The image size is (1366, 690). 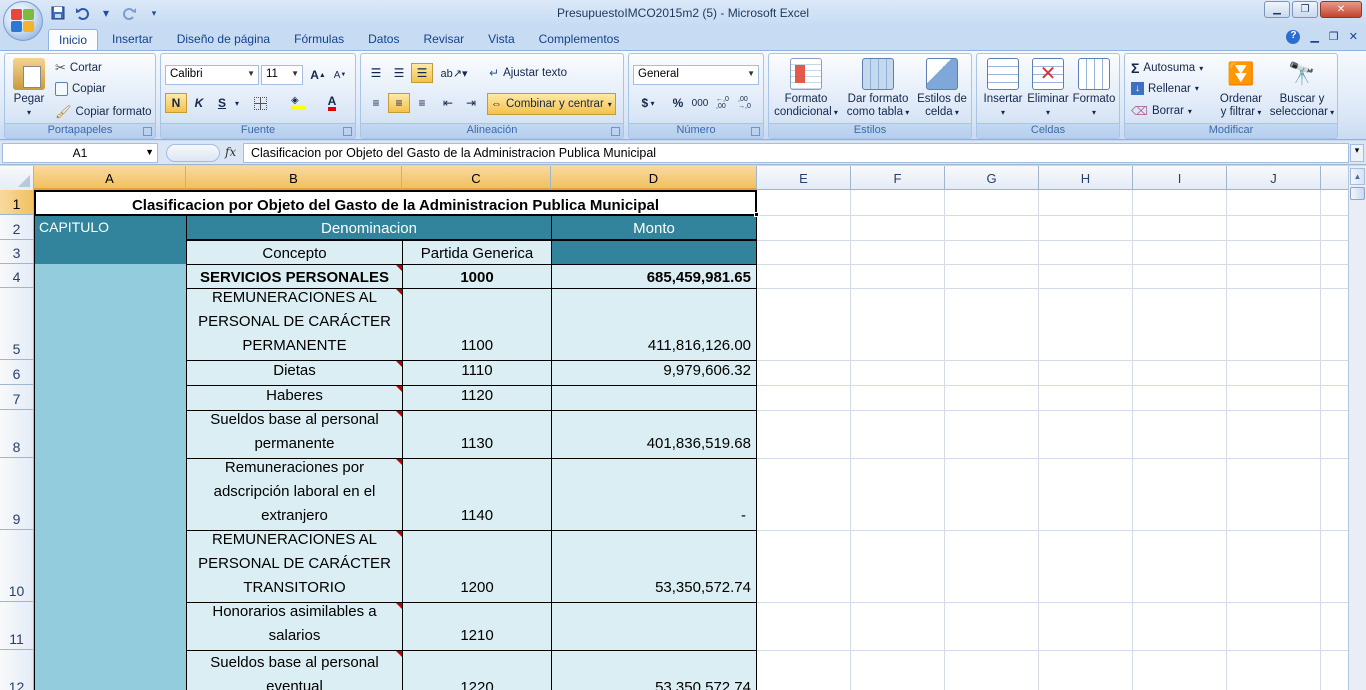 What do you see at coordinates (29, 88) in the screenshot?
I see `paste-button: Pegar ▾` at bounding box center [29, 88].